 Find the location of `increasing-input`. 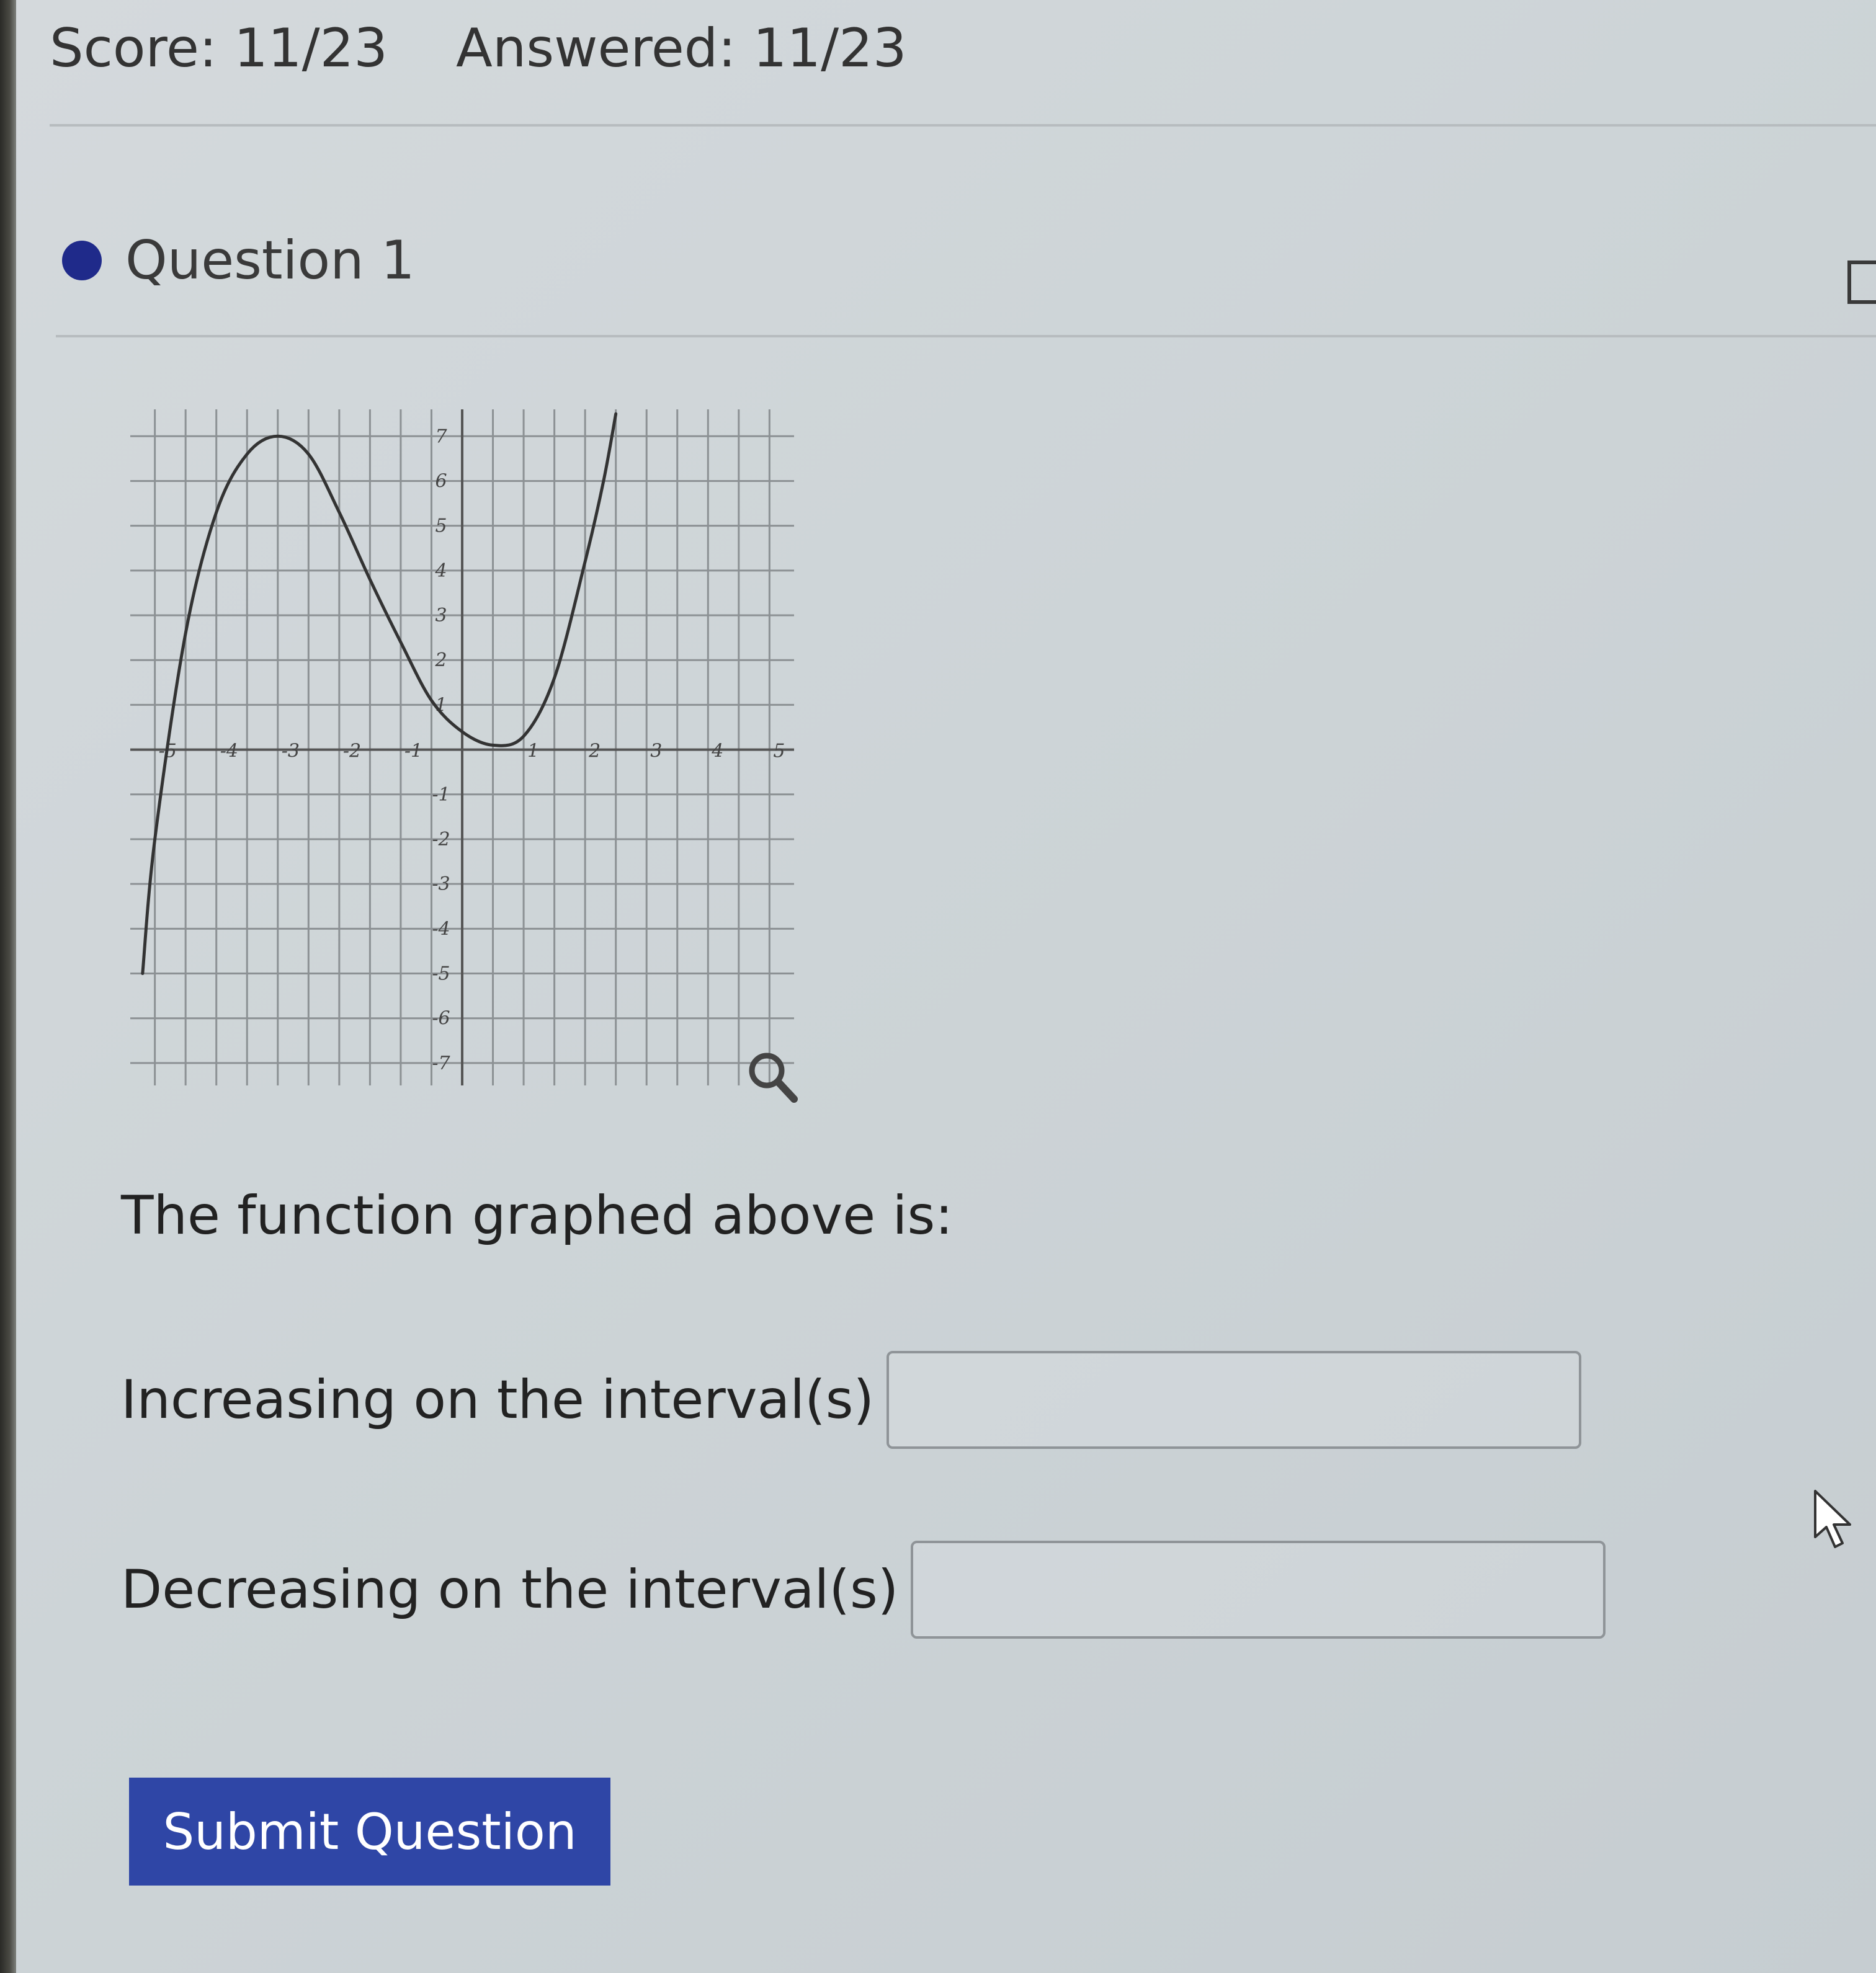

increasing-input is located at coordinates (1234, 1400).